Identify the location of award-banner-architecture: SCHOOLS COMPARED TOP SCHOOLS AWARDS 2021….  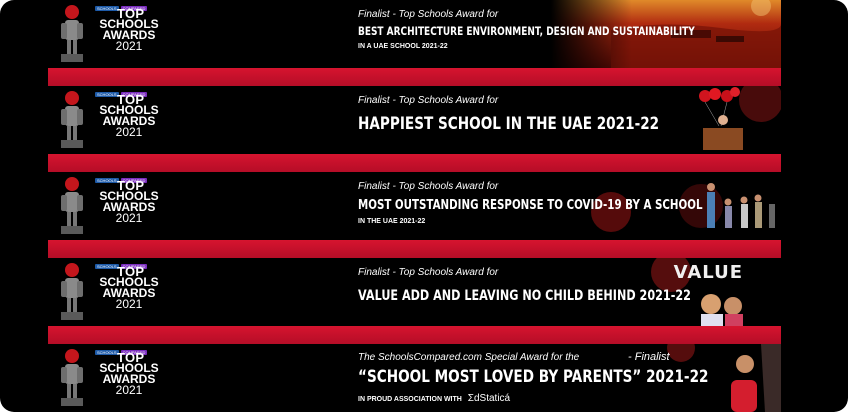
(414, 34).